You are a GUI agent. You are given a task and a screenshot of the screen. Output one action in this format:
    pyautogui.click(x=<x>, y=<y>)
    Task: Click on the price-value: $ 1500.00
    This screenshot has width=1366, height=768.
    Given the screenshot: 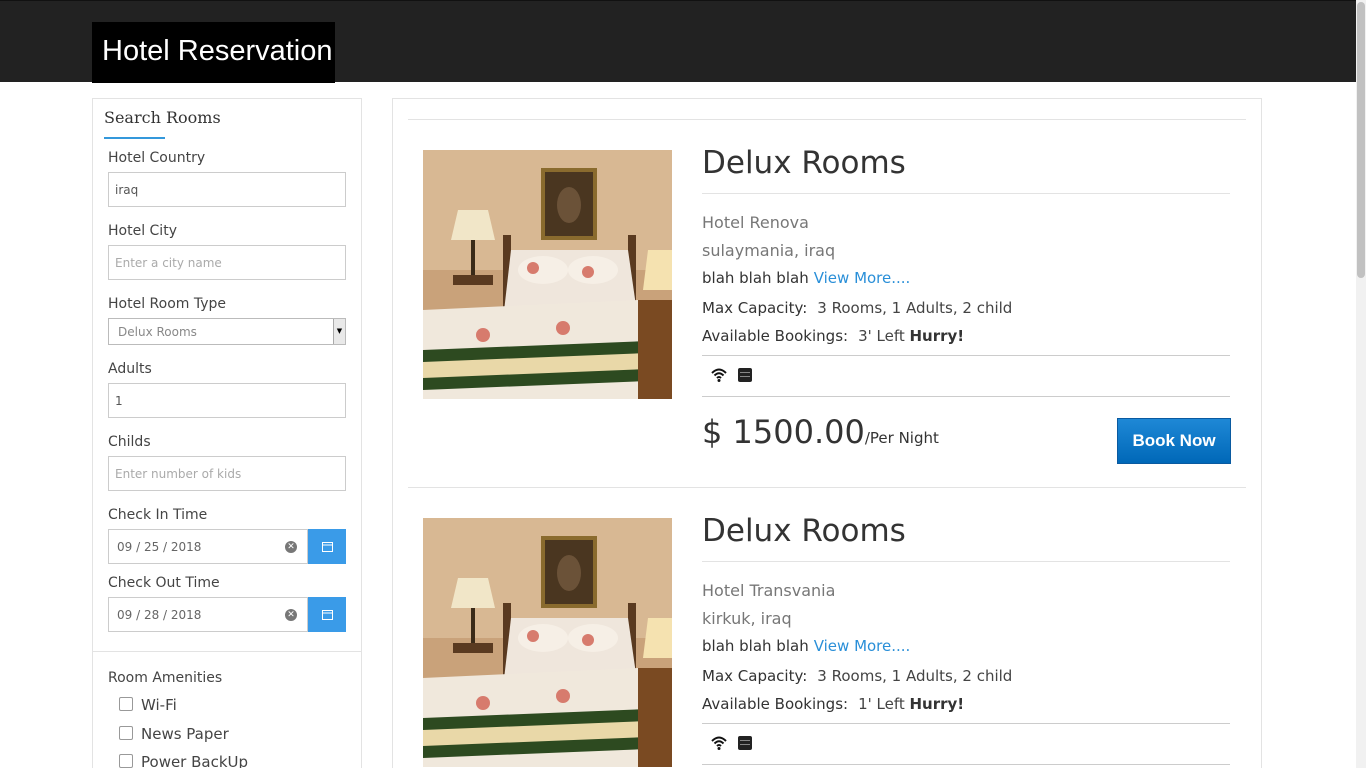 What is the action you would take?
    pyautogui.click(x=783, y=432)
    